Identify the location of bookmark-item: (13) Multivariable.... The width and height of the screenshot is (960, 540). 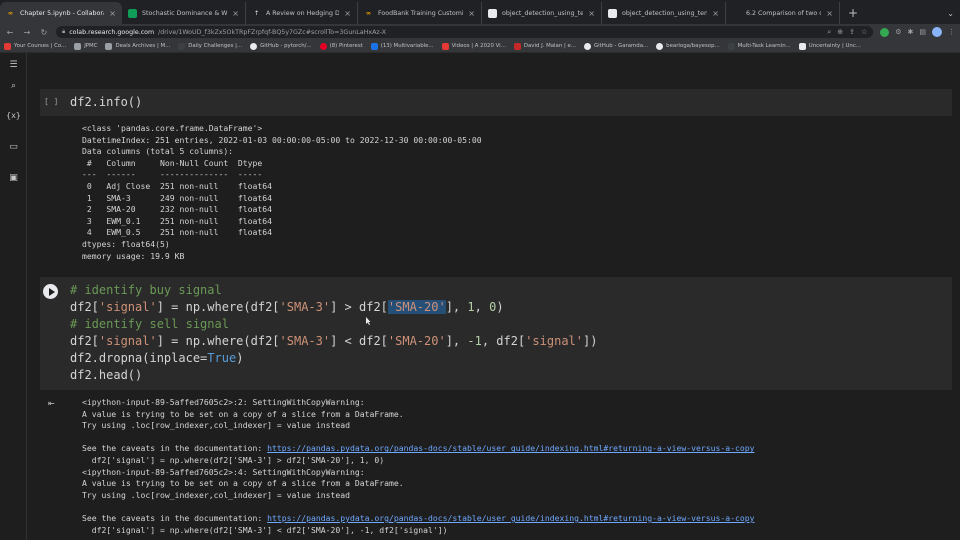
(402, 46).